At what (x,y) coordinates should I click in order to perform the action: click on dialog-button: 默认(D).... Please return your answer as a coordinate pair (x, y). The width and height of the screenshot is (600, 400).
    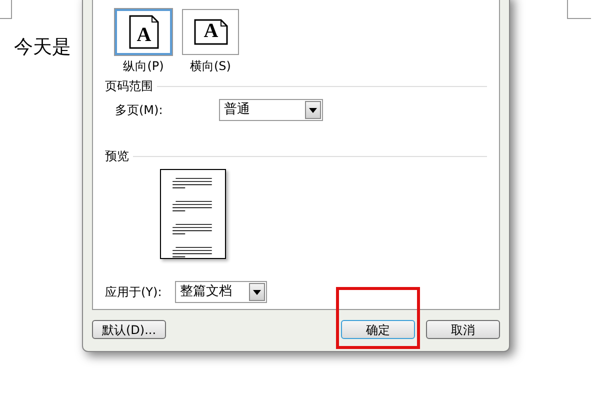
    Looking at the image, I should click on (129, 329).